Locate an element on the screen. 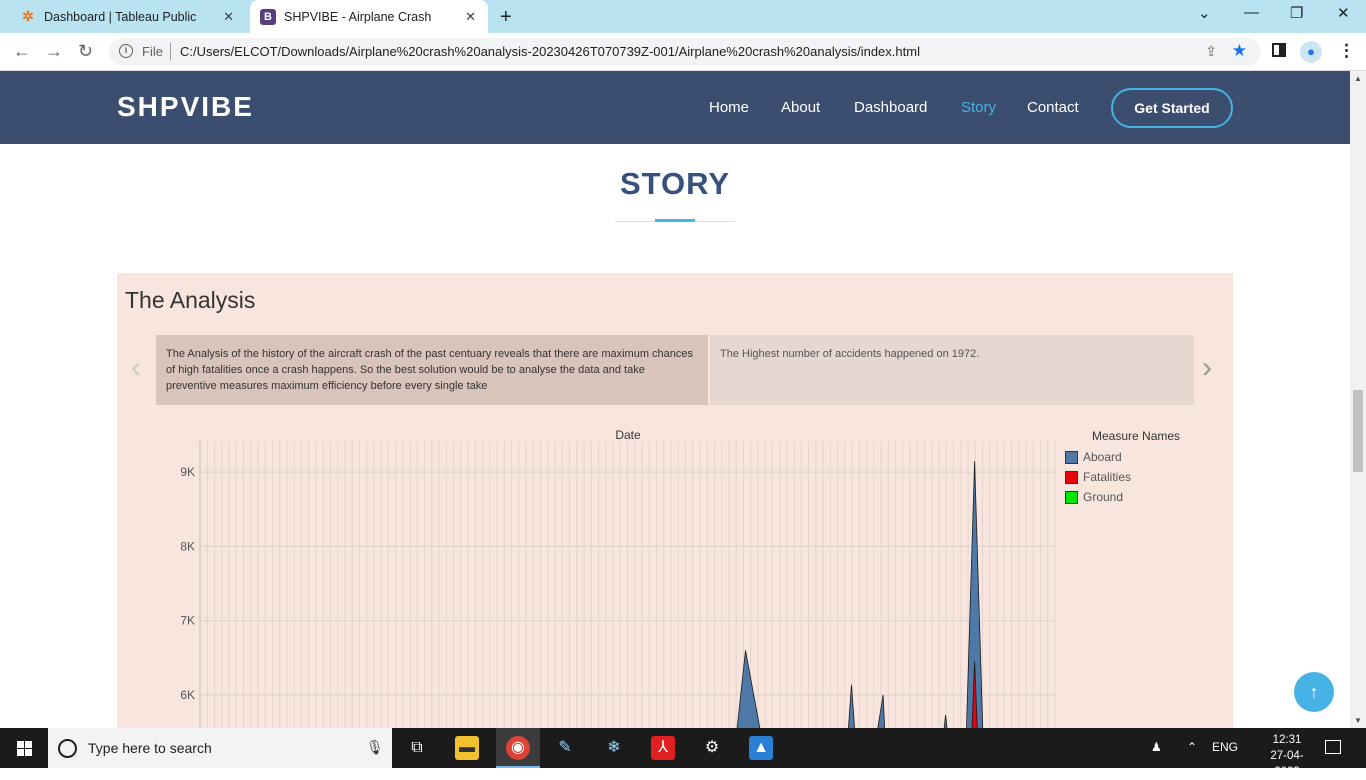 The image size is (1366, 780). side-panel-icon is located at coordinates (1279, 50).